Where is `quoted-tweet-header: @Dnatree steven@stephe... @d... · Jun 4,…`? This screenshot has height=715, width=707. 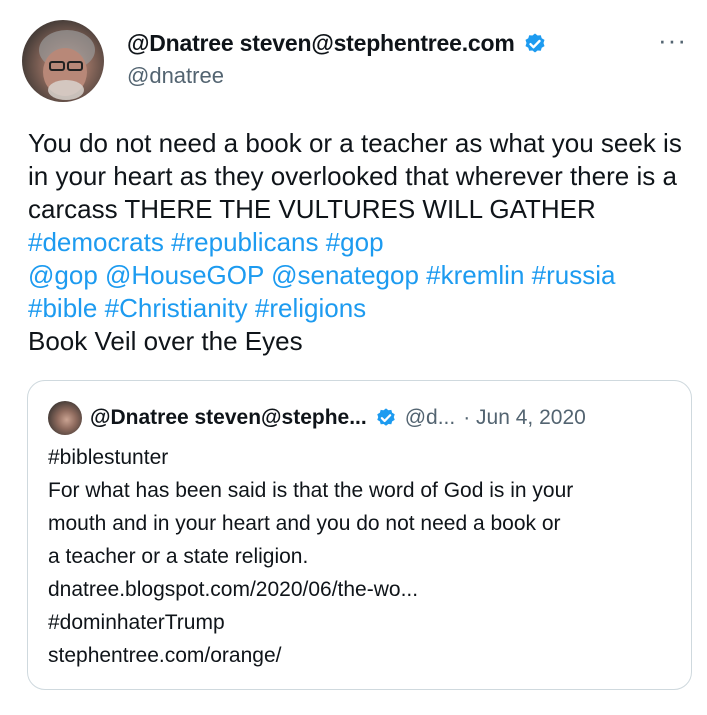
quoted-tweet-header: @Dnatree steven@stephe... @d... · Jun 4,… is located at coordinates (317, 418).